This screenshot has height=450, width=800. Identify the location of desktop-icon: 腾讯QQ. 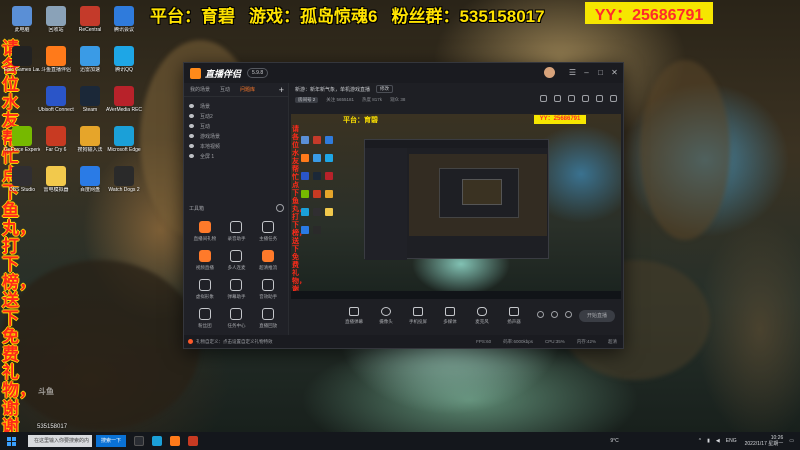
(124, 59).